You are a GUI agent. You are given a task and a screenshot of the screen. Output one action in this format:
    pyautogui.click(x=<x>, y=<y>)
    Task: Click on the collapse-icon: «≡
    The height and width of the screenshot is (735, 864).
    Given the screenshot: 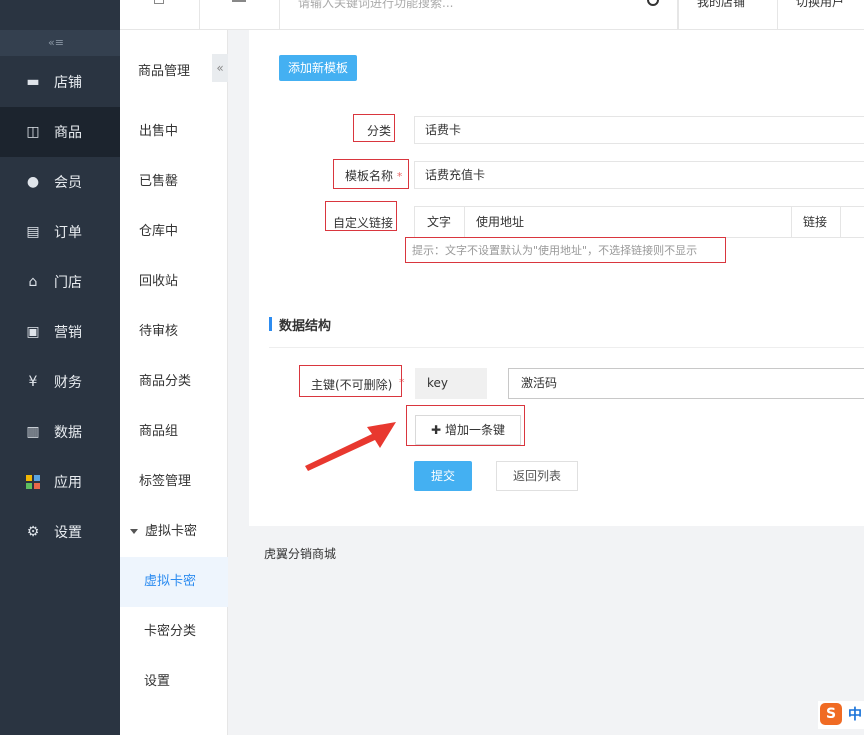 What is the action you would take?
    pyautogui.click(x=56, y=42)
    